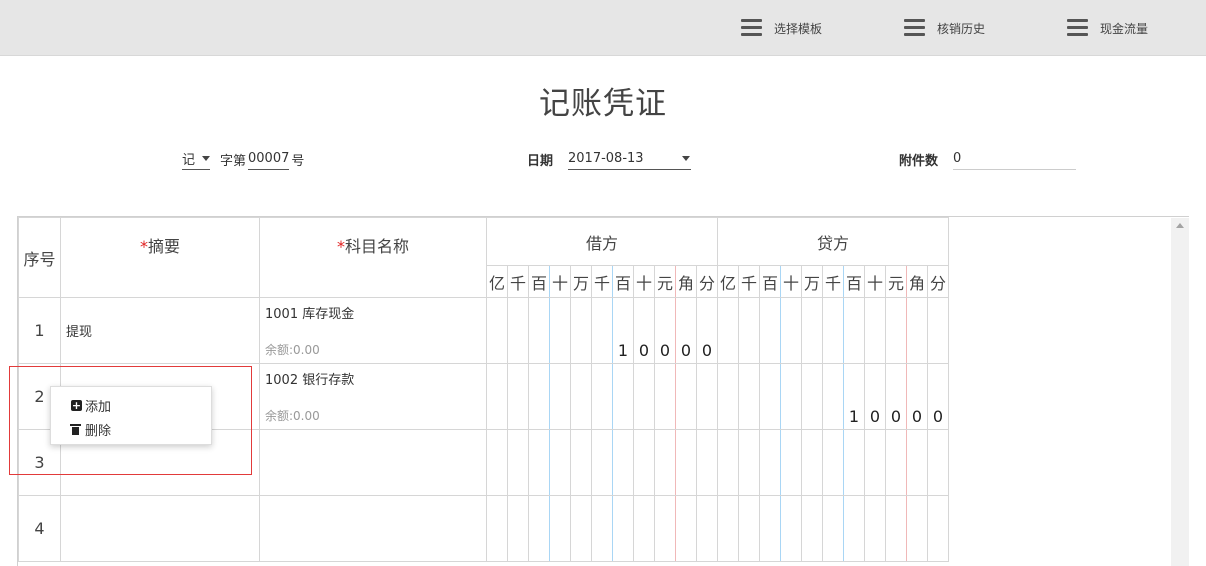 The width and height of the screenshot is (1206, 566). I want to click on voucher-word-select: 记, so click(196, 159).